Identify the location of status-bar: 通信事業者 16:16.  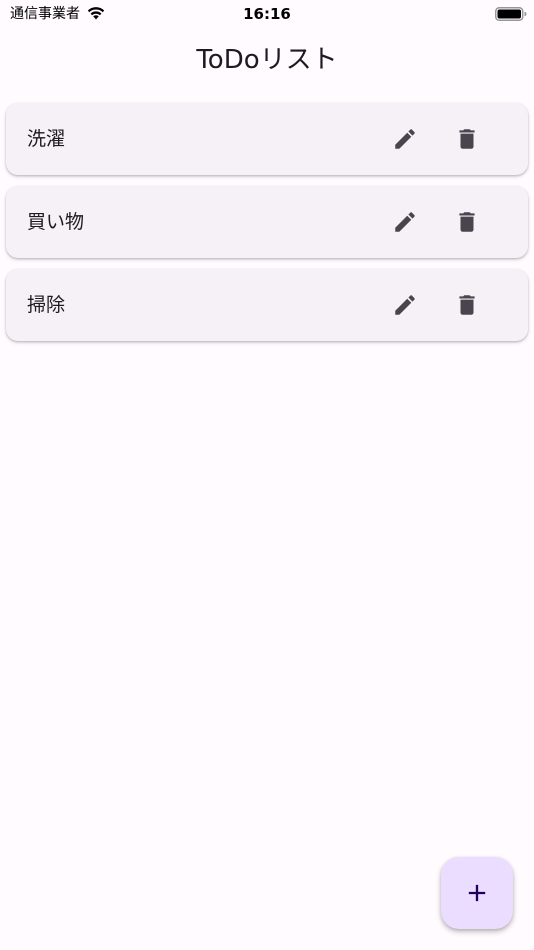
(267, 15).